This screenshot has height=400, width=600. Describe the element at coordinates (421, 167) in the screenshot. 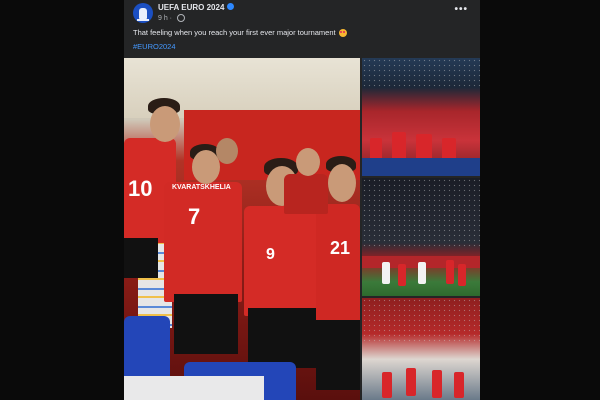

I see `ad-board` at that location.